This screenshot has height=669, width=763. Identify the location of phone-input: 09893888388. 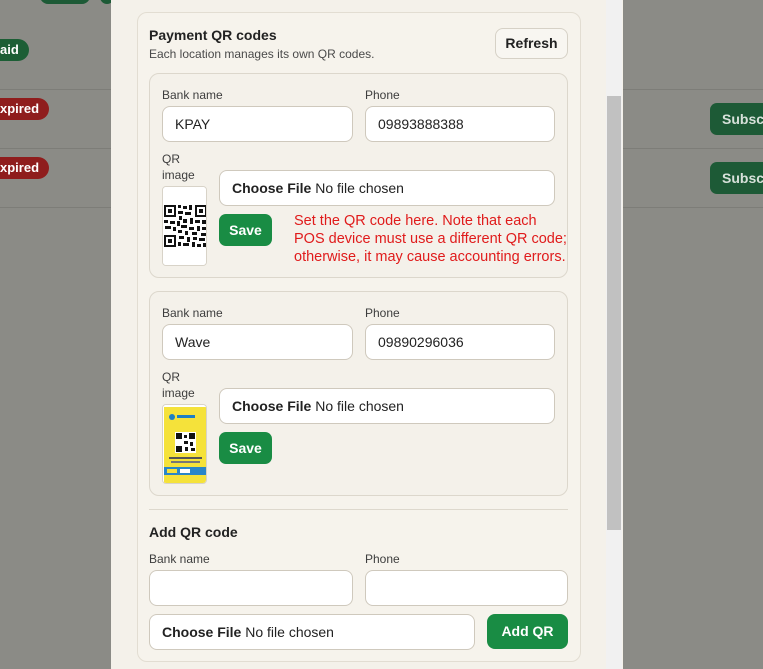
(460, 124).